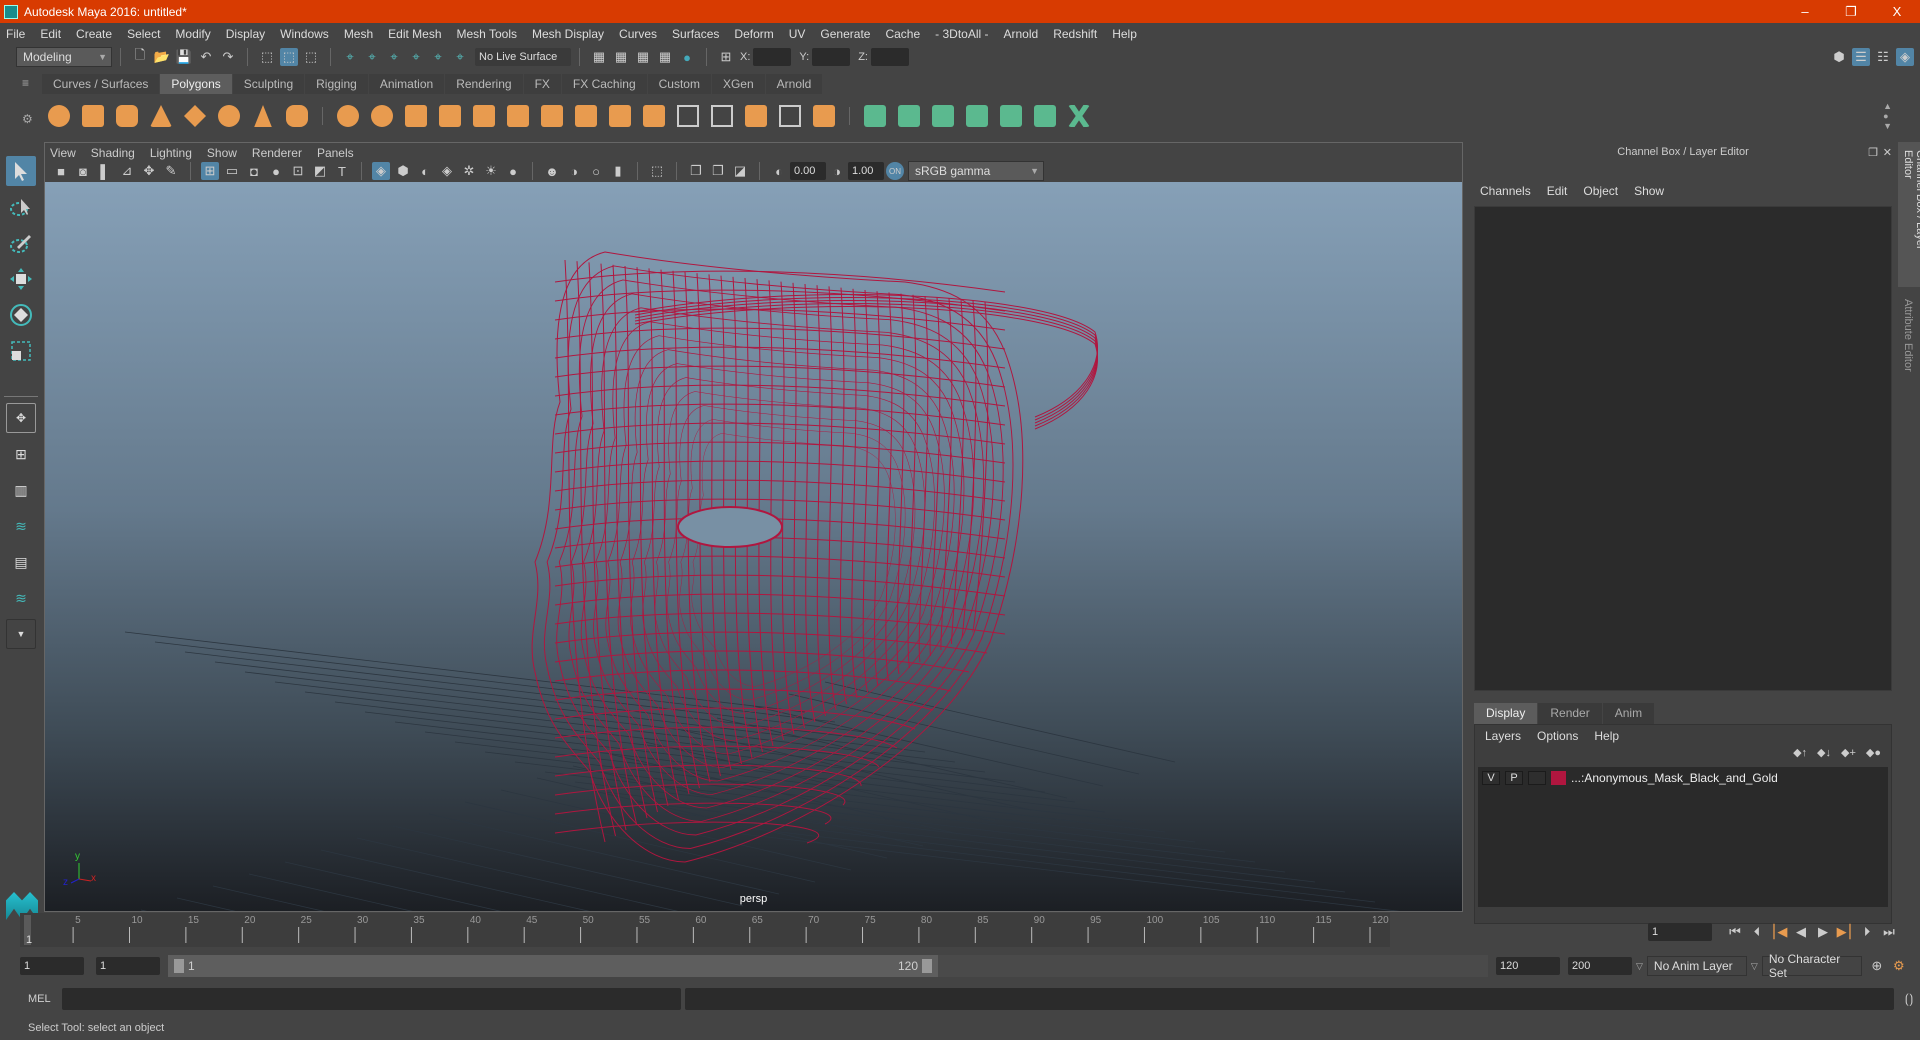 Image resolution: width=1920 pixels, height=1040 pixels. What do you see at coordinates (1873, 152) in the screenshot?
I see `float-panel-icon: ❐` at bounding box center [1873, 152].